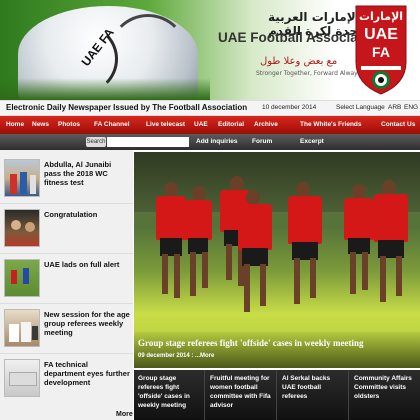 This screenshot has width=420, height=420. I want to click on news-title: Congratulation, so click(87, 214).